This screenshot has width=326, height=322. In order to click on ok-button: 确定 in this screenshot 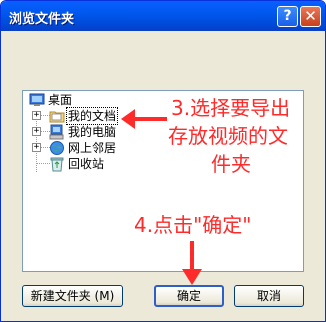, I will do `click(189, 296)`.